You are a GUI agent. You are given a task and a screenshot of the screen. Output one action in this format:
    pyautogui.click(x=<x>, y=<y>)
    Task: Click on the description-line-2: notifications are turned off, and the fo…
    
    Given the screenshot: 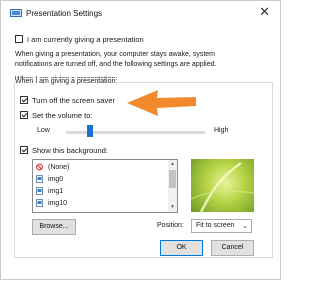 What is the action you would take?
    pyautogui.click(x=116, y=64)
    